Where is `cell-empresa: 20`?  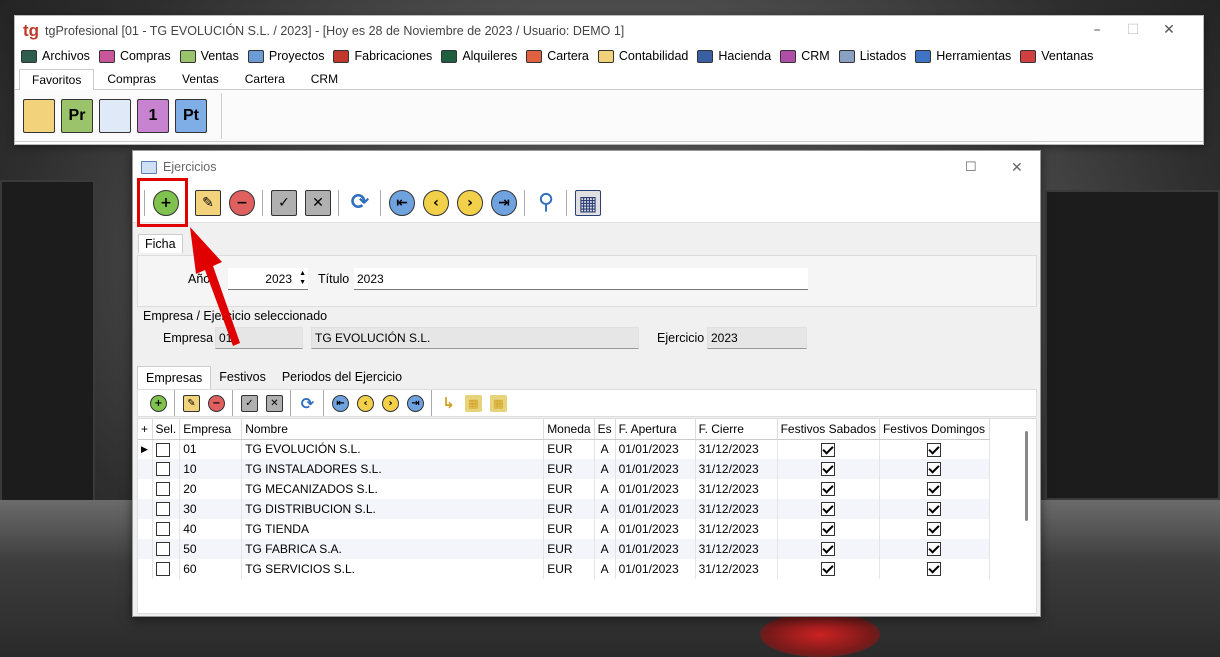 cell-empresa: 20 is located at coordinates (211, 489).